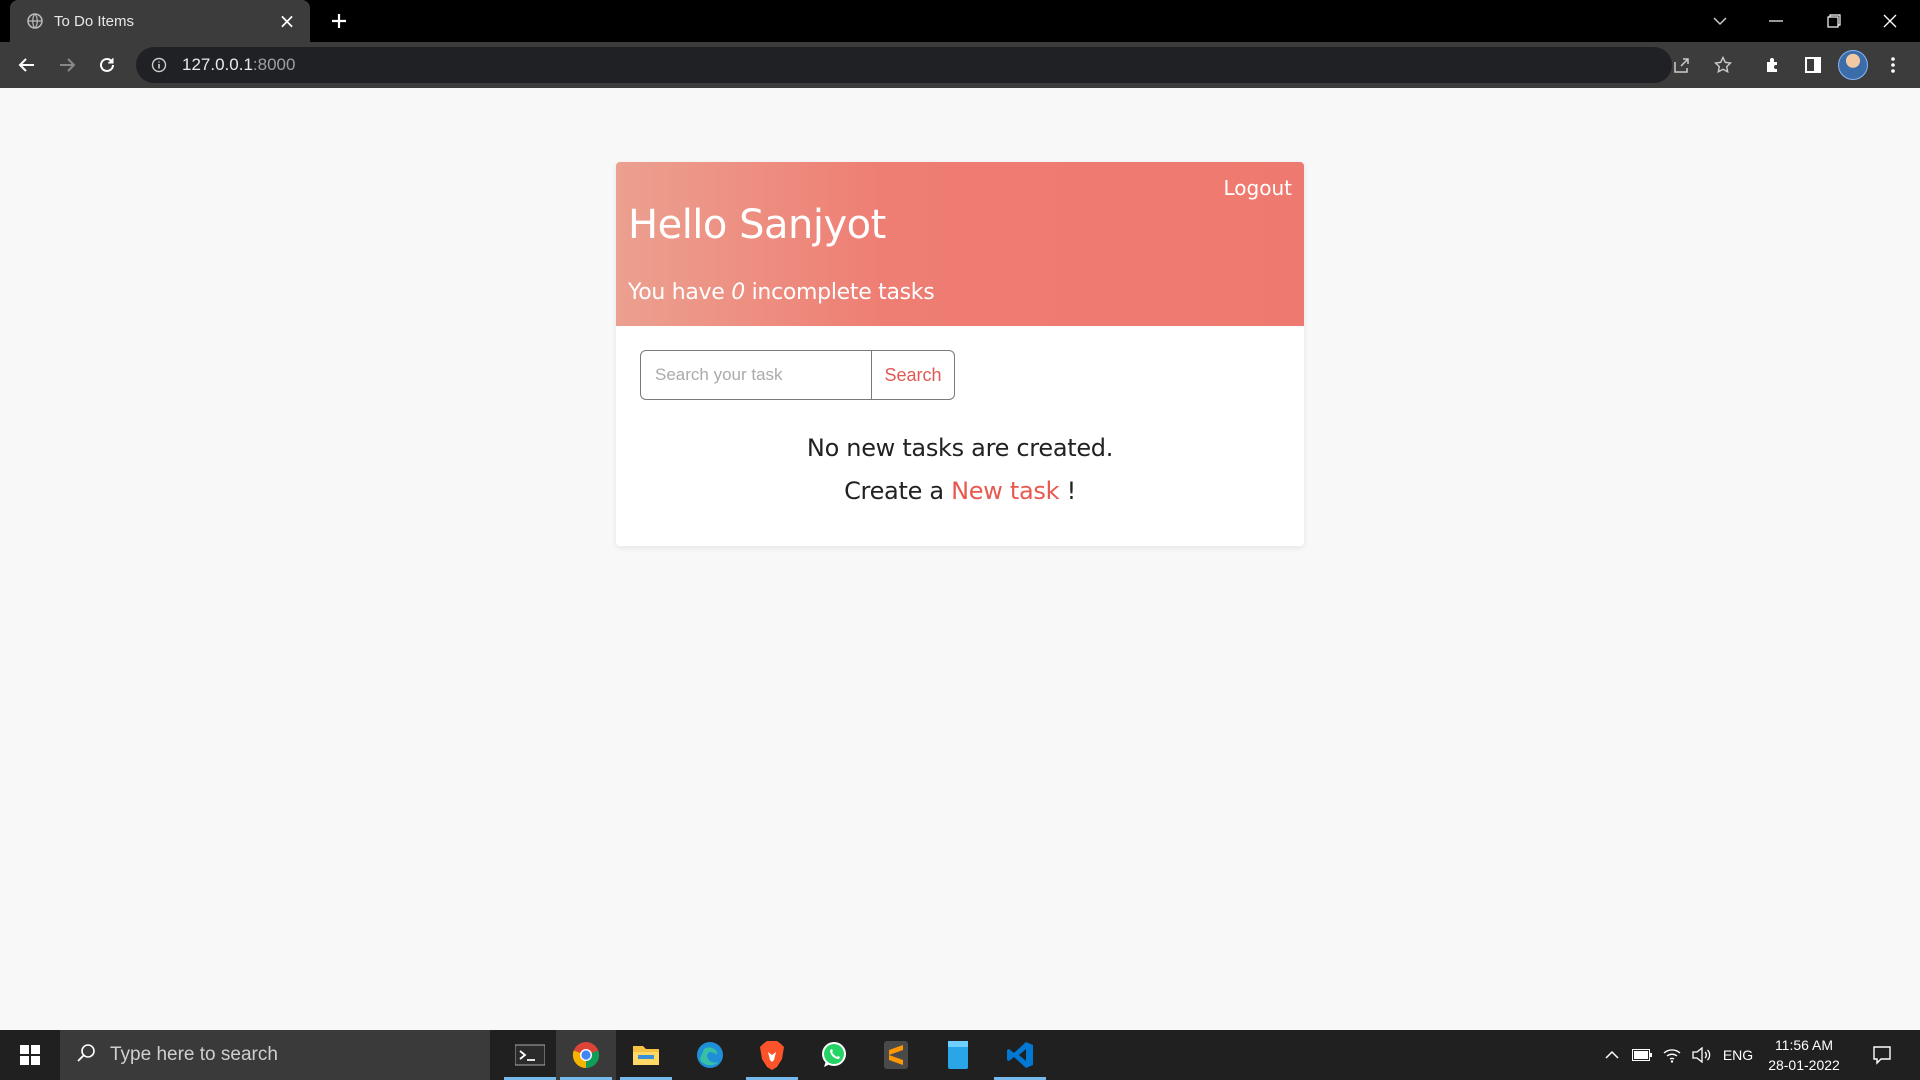 This screenshot has height=1080, width=1920. What do you see at coordinates (843, 292) in the screenshot?
I see `summary-suffix: incomplete tasks` at bounding box center [843, 292].